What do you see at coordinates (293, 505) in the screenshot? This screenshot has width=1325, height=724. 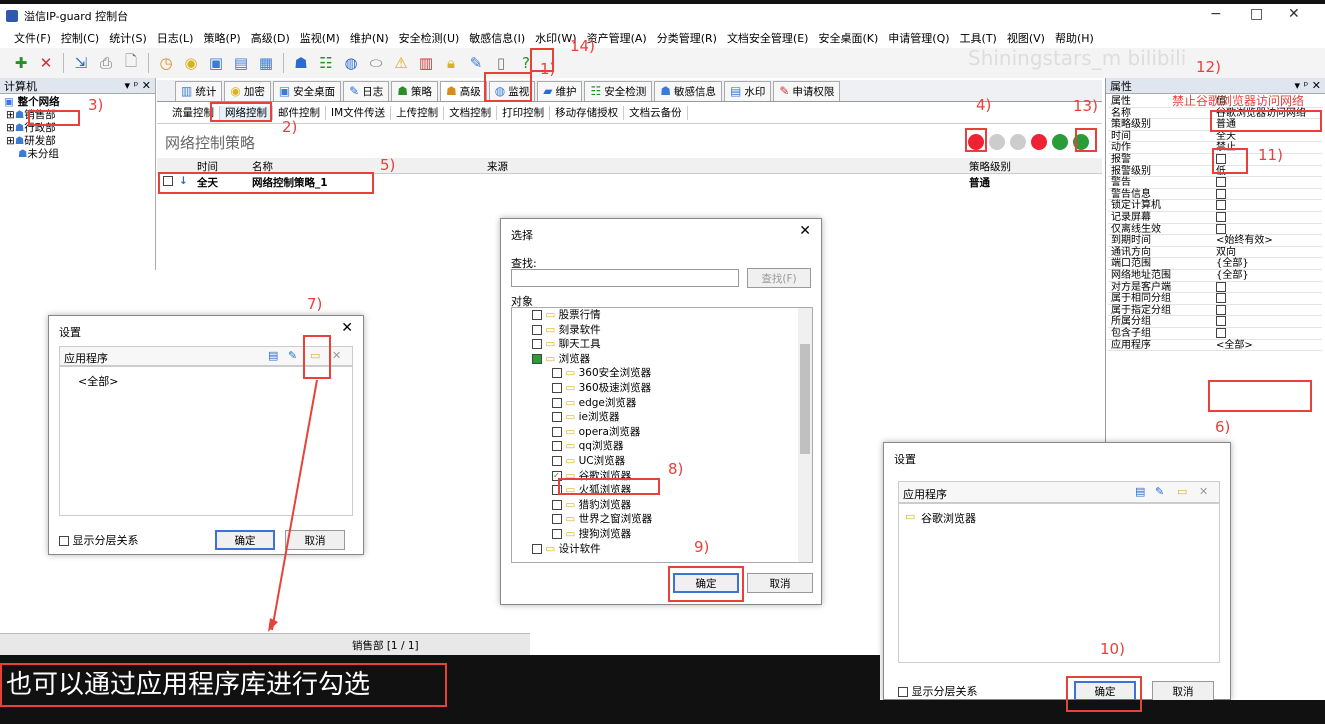 I see `annotation-arrow` at bounding box center [293, 505].